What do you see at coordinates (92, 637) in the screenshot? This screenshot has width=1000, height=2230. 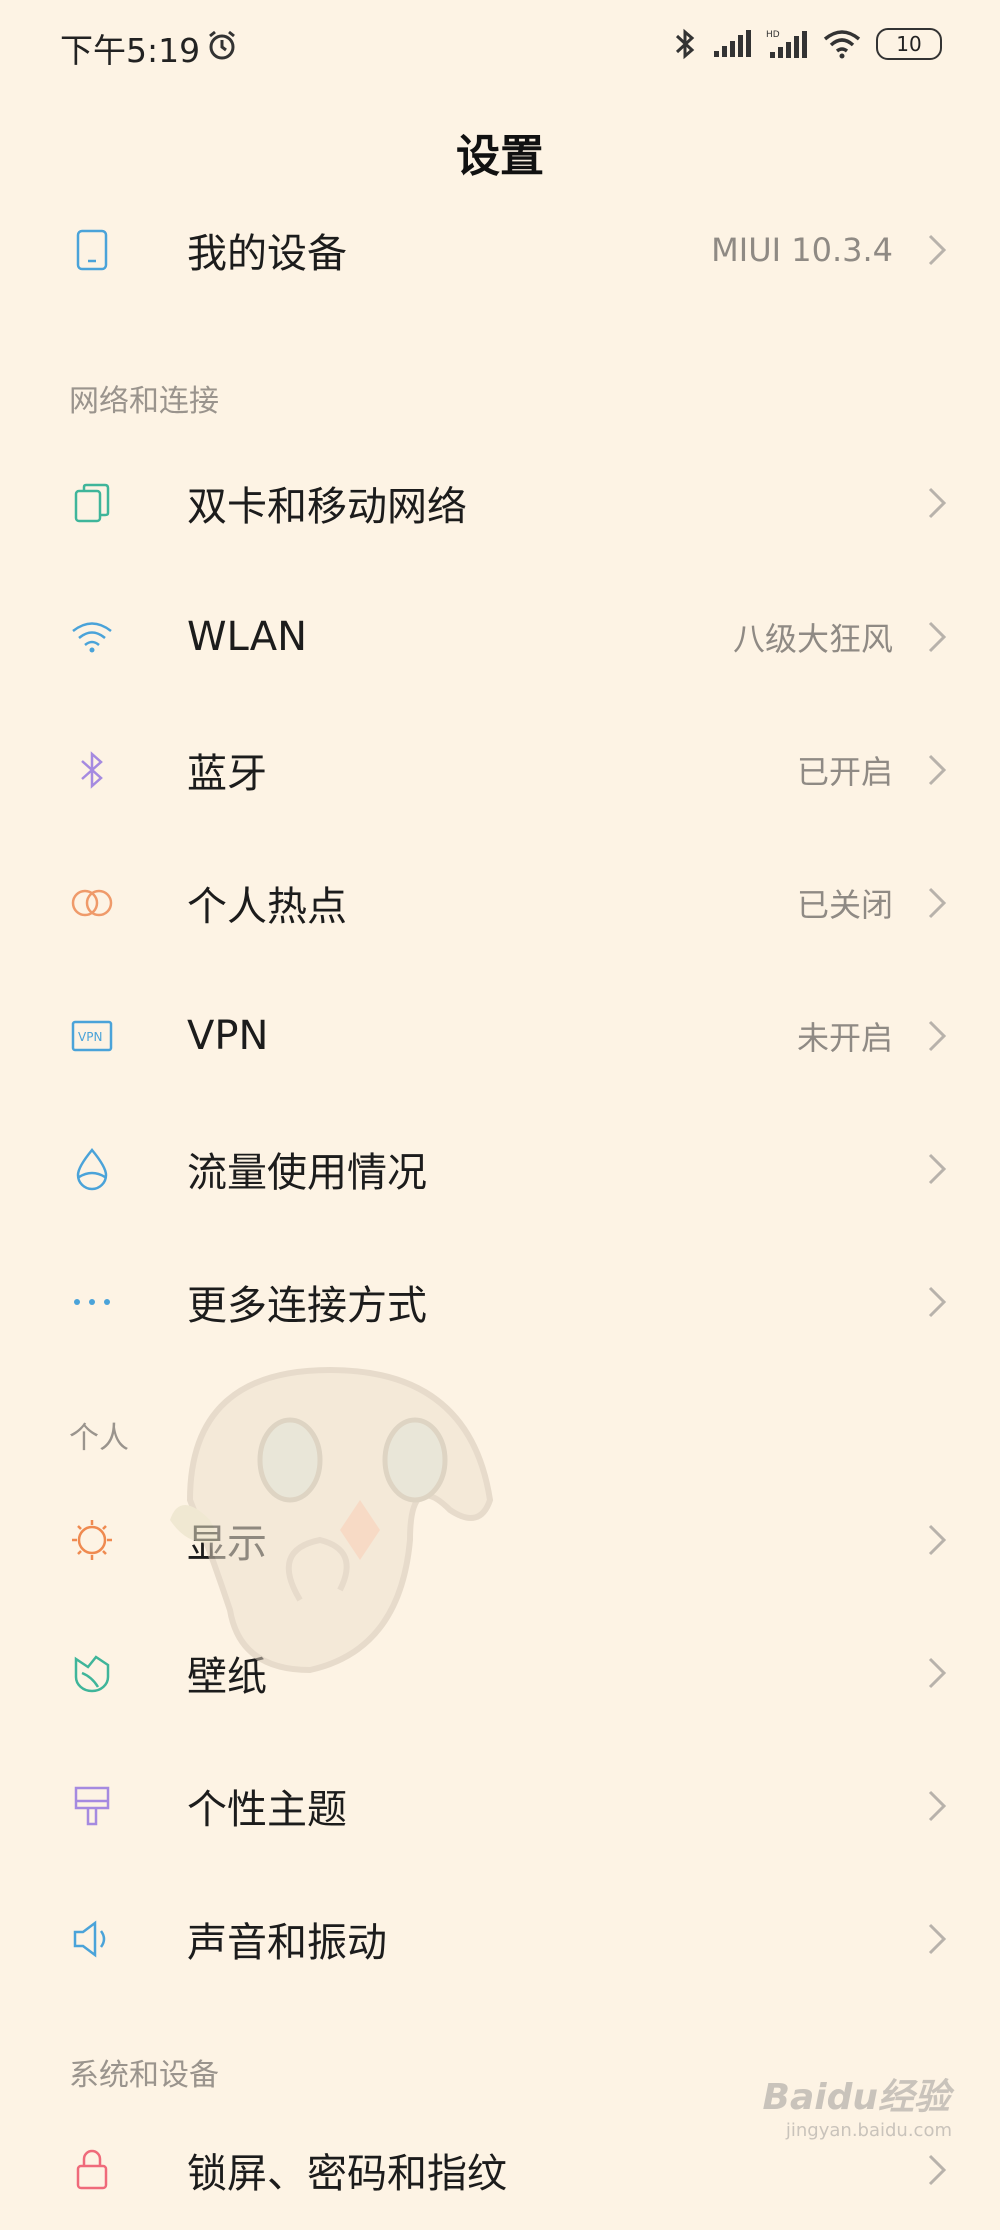 I see `wifi-icon` at bounding box center [92, 637].